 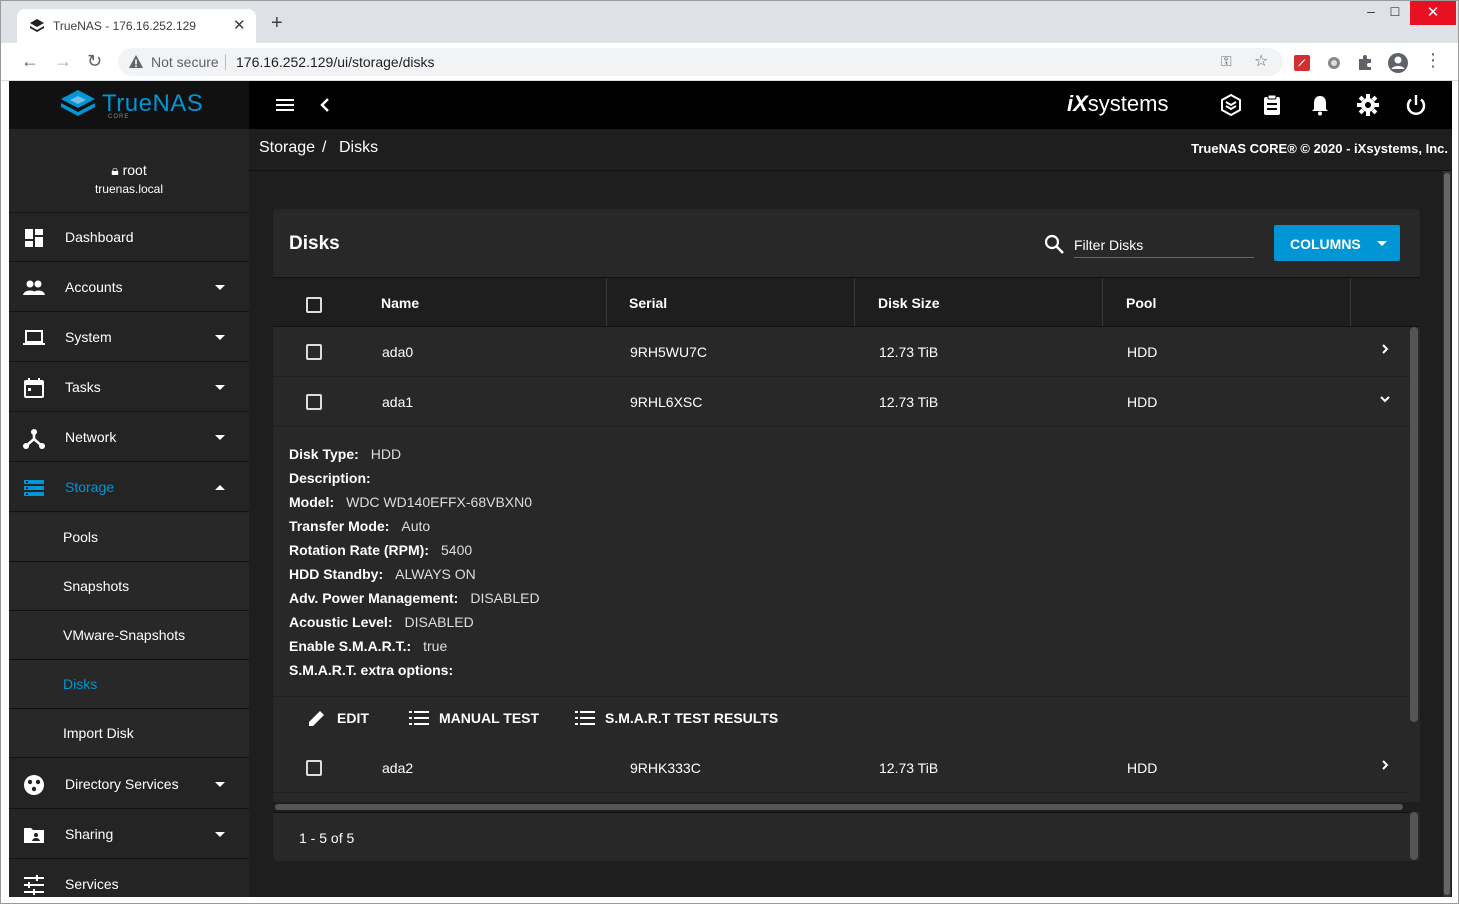 I want to click on maximize-icon: ☐, so click(x=1395, y=12).